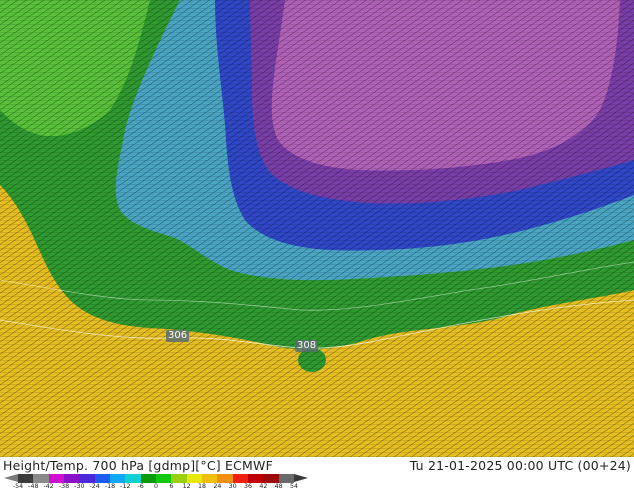 The height and width of the screenshot is (490, 634). What do you see at coordinates (125, 486) in the screenshot?
I see `colorbar-tick-label: -12` at bounding box center [125, 486].